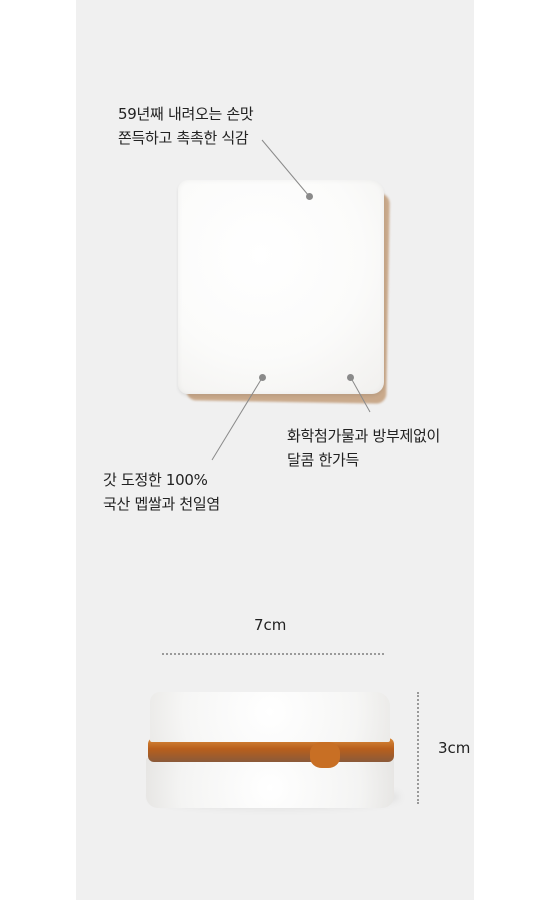 The image size is (550, 900). What do you see at coordinates (273, 654) in the screenshot?
I see `width-dimension-line` at bounding box center [273, 654].